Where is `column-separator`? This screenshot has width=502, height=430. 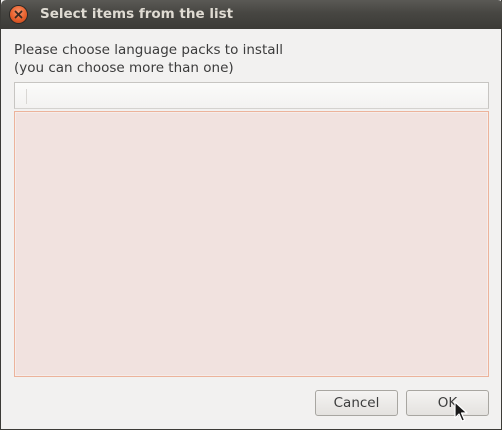 column-separator is located at coordinates (26, 96).